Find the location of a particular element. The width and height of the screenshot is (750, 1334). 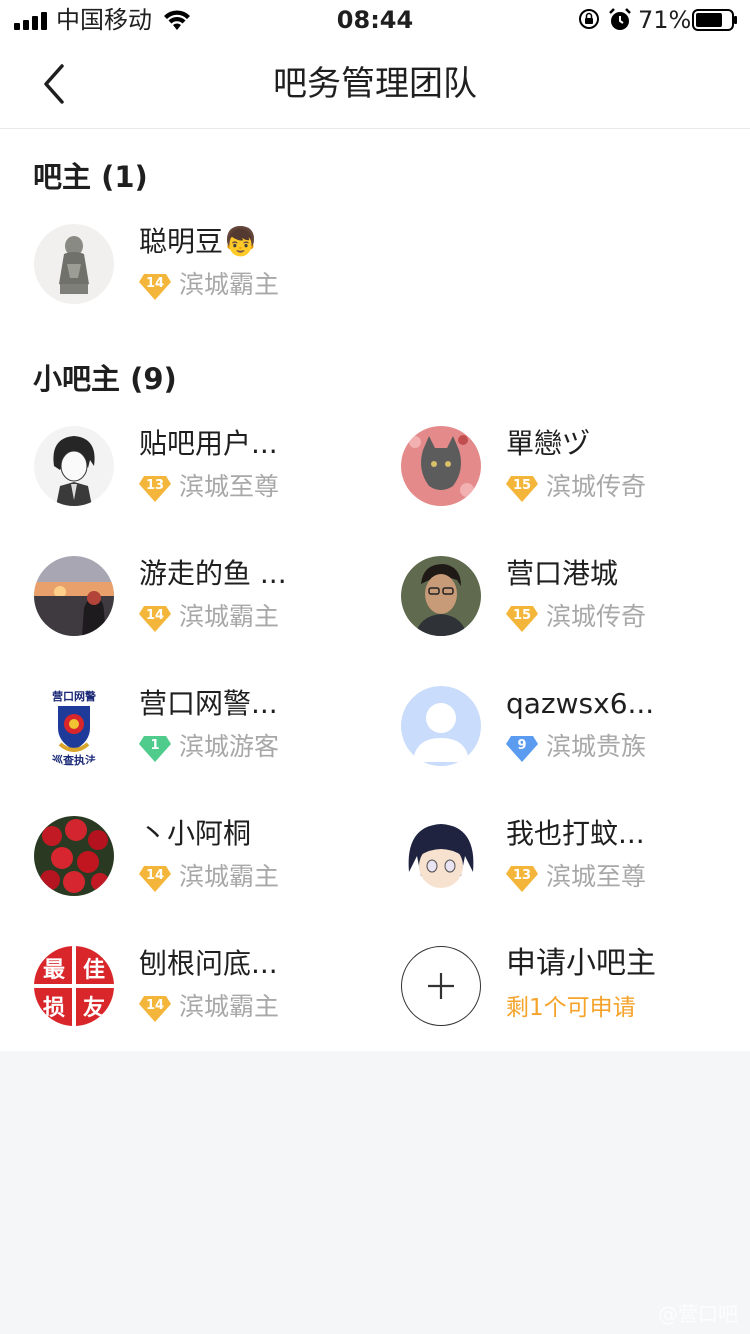

member-item: qazwsx6... 9 滨城贵族 is located at coordinates (571, 727).